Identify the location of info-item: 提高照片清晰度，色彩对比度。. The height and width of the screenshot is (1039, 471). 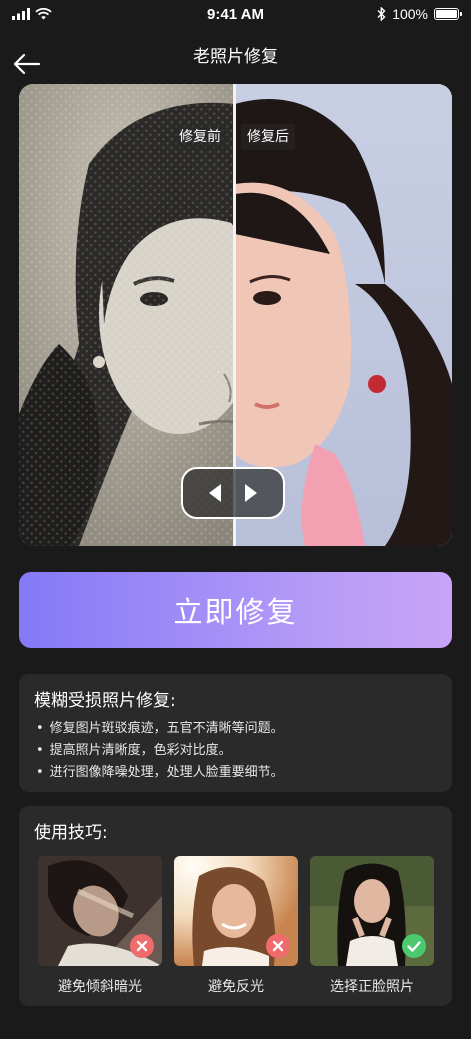
(160, 751).